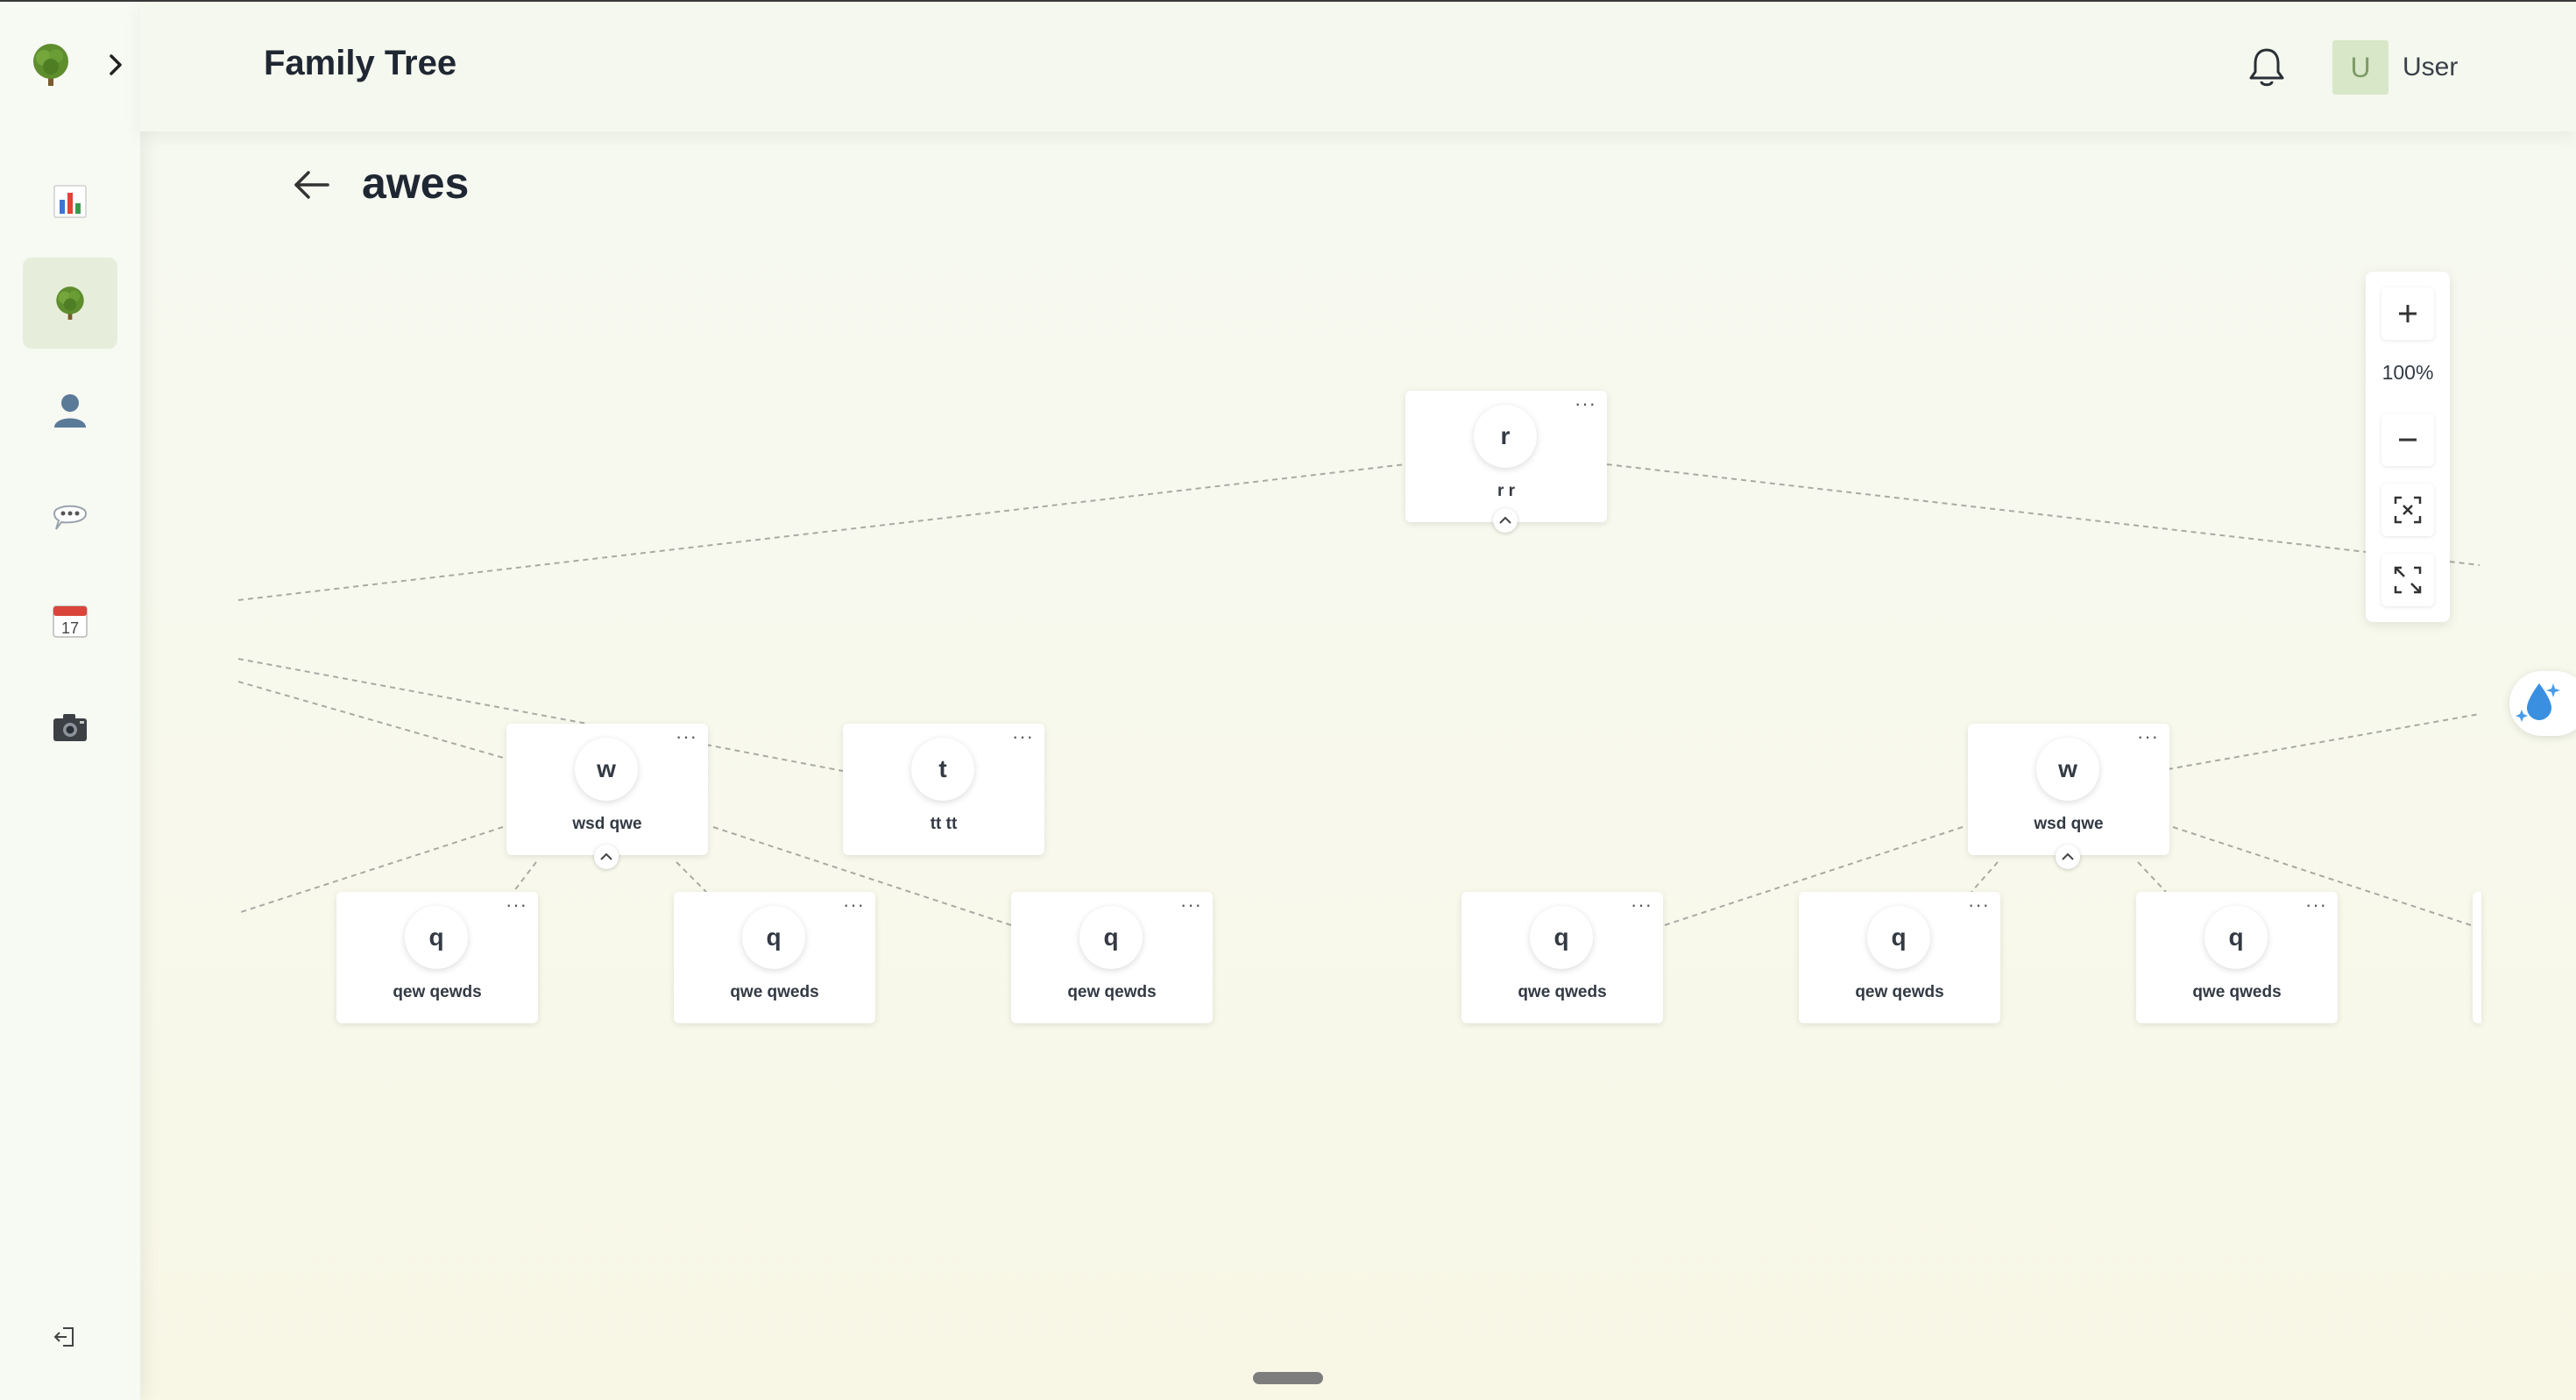 The image size is (2576, 1400). Describe the element at coordinates (1288, 1378) in the screenshot. I see `horizontal-scroll-handle` at that location.